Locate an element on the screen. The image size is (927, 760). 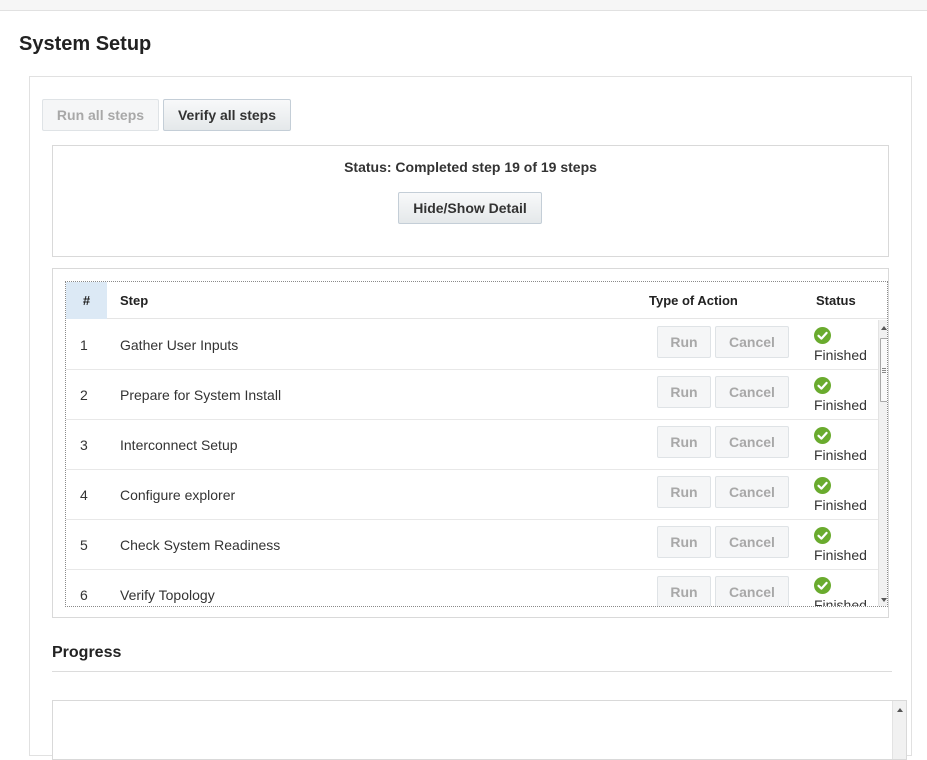
row-number: 1 is located at coordinates (84, 345).